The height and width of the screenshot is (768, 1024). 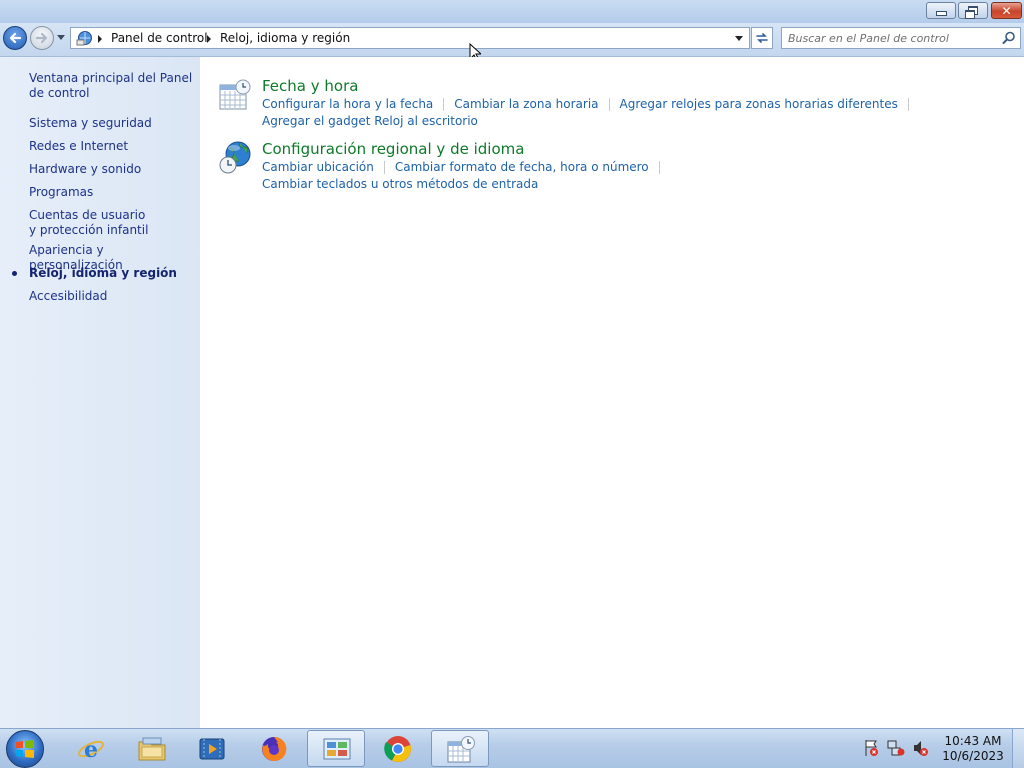 I want to click on current-item-bullet-icon, so click(x=14, y=273).